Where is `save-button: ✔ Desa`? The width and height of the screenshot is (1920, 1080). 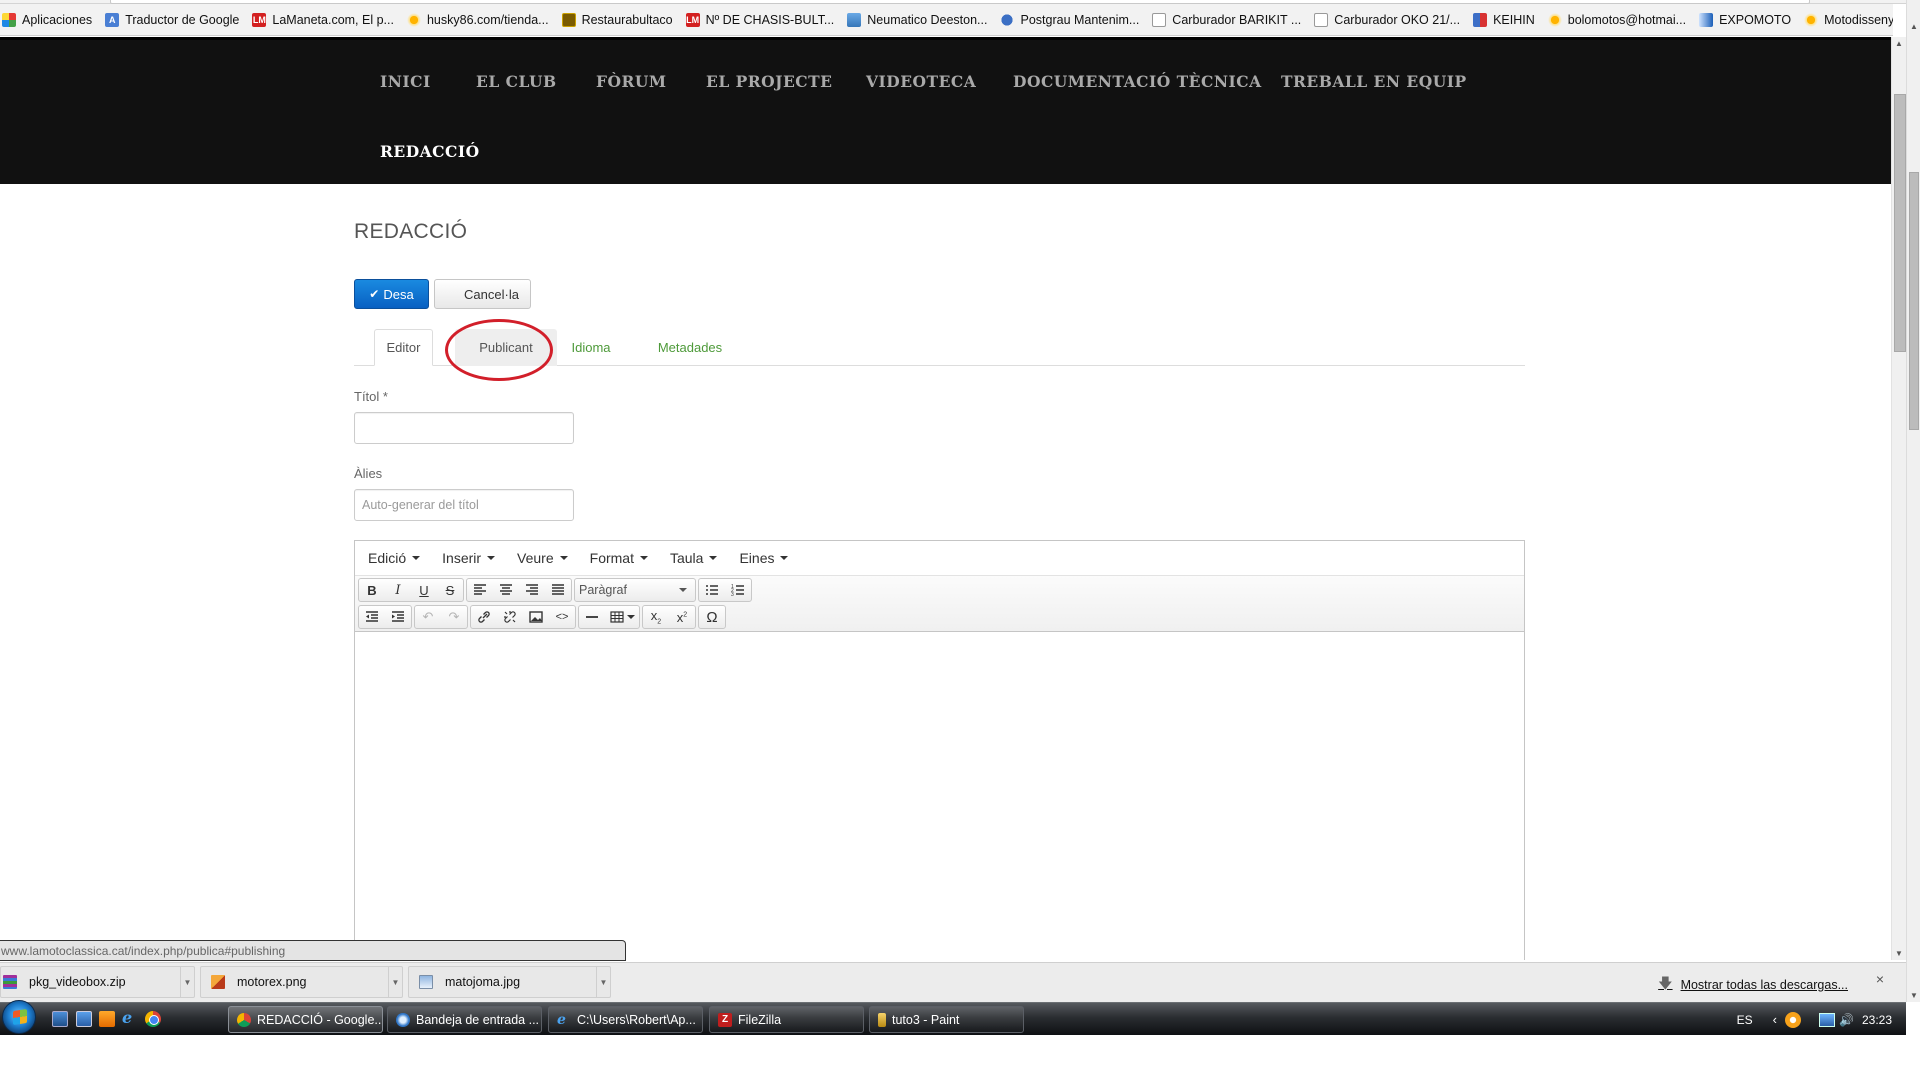 save-button: ✔ Desa is located at coordinates (391, 294).